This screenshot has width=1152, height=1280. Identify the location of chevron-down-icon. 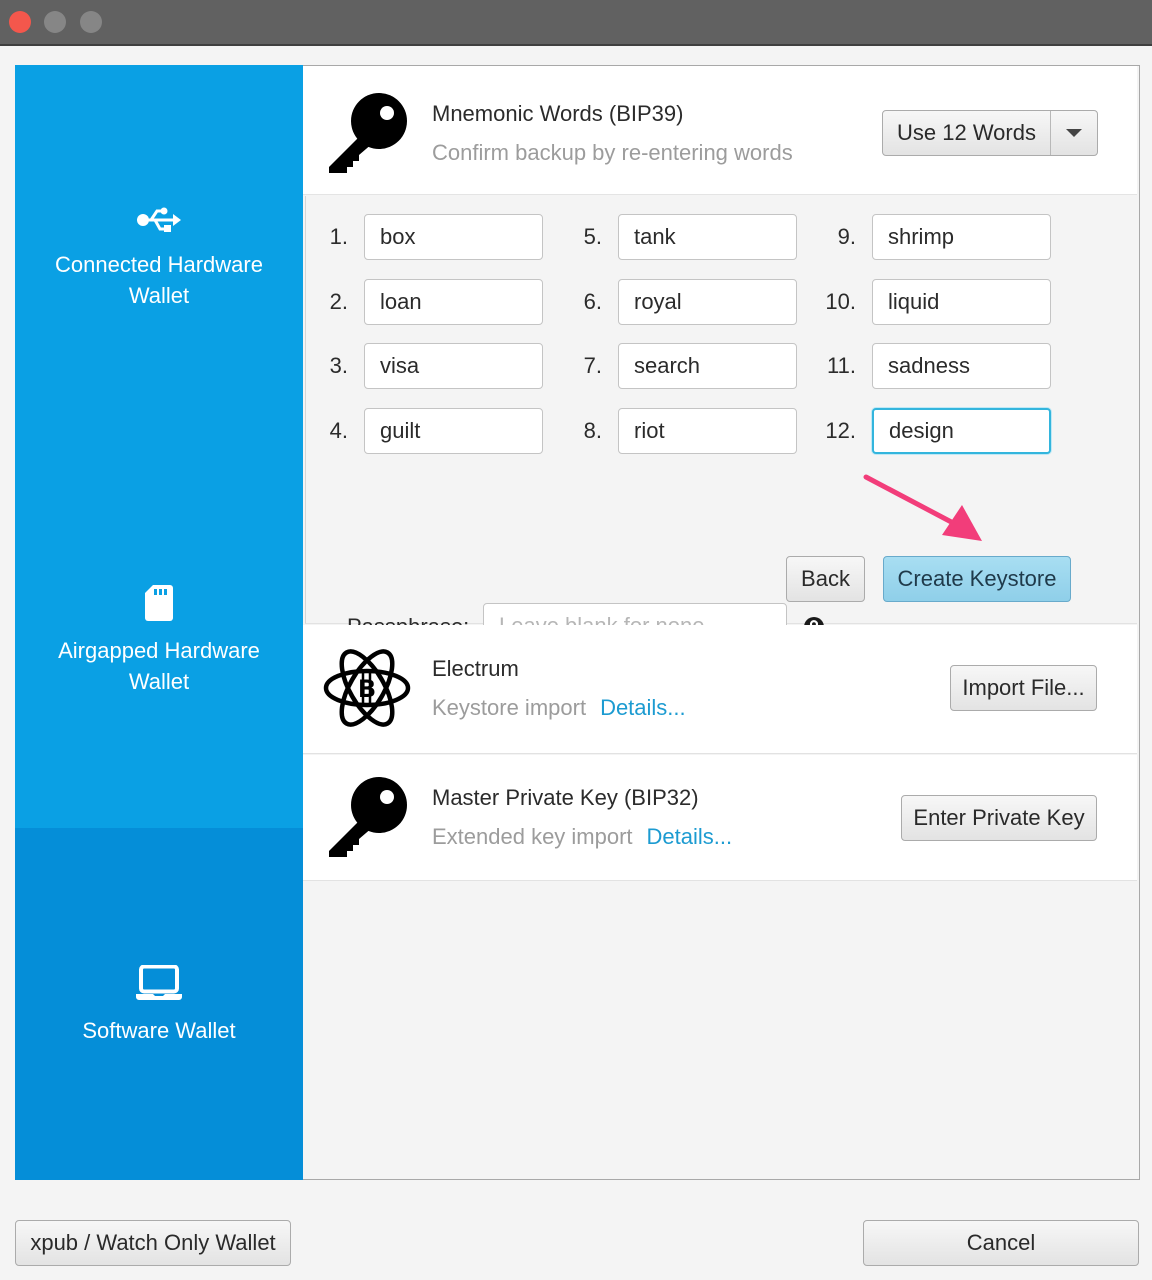
(1074, 133).